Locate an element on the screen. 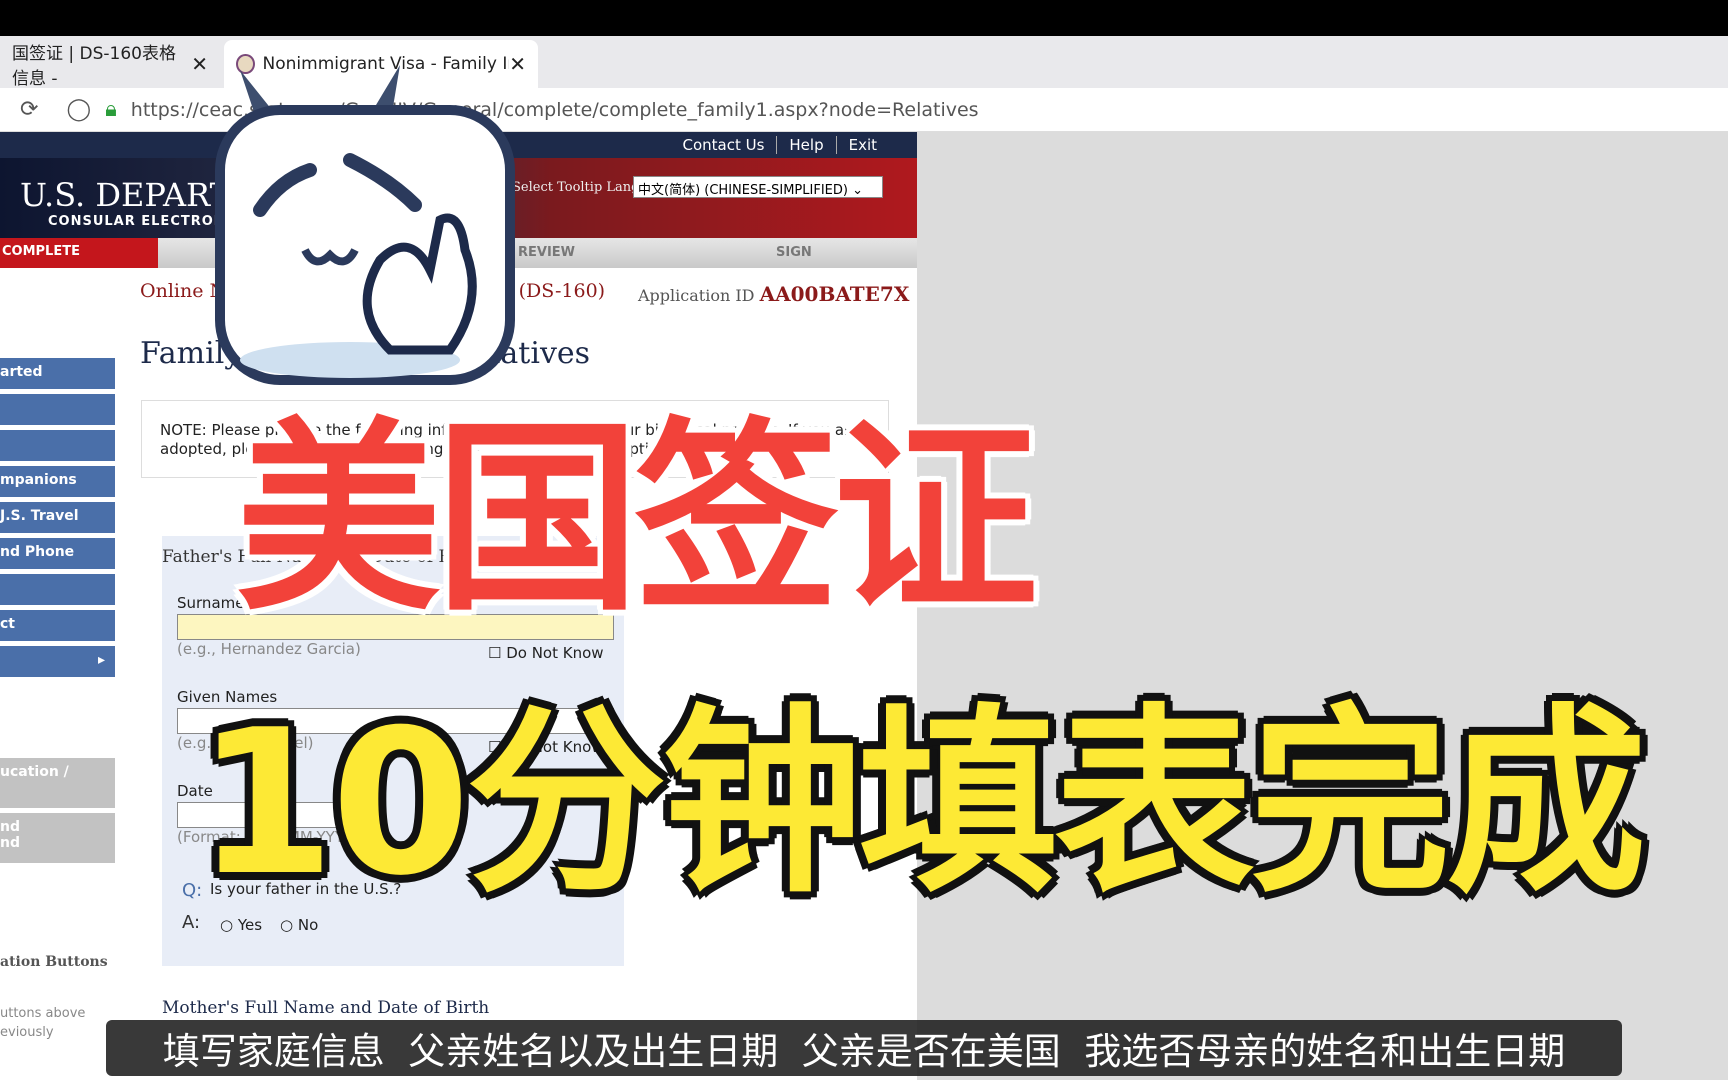 This screenshot has height=1080, width=1728. sidebar-item-us-travel: J.S. Travel is located at coordinates (57, 517).